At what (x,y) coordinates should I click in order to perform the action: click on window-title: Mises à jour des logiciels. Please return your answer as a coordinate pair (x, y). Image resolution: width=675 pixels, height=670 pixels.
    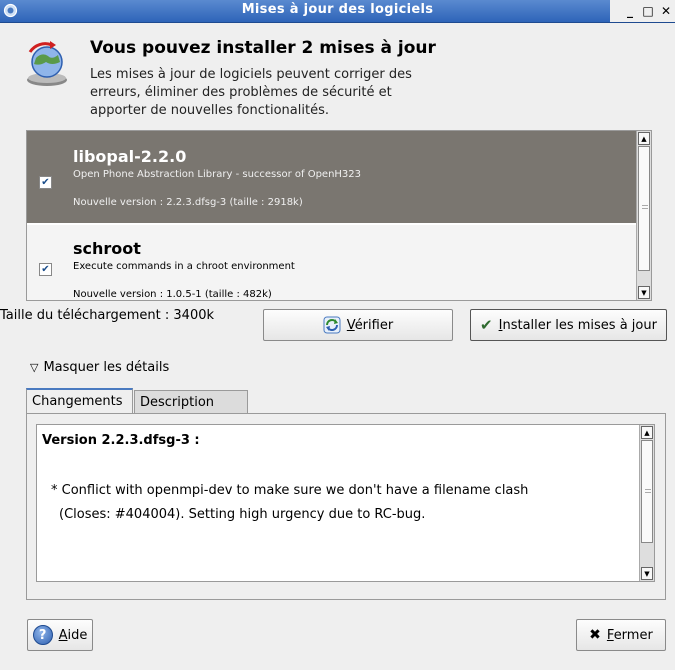
    Looking at the image, I should click on (337, 9).